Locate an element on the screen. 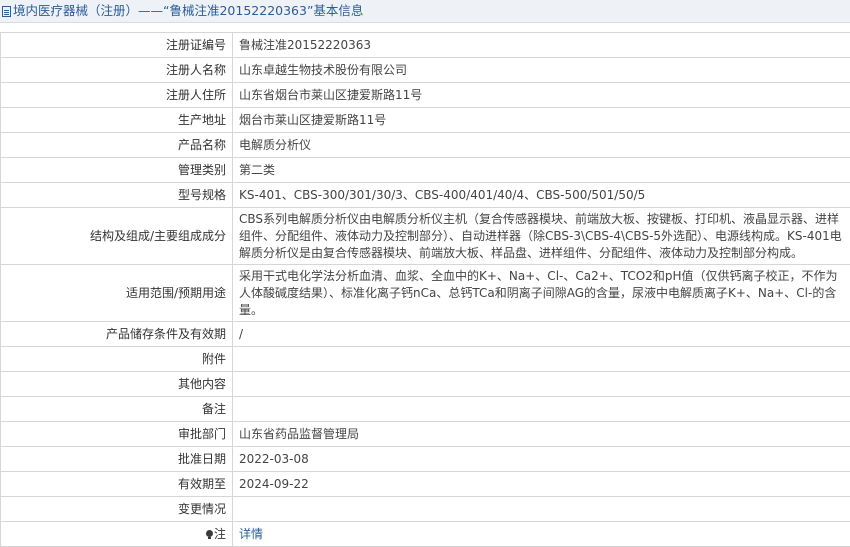 This screenshot has width=850, height=547. row-label: 结构及组成/主要组成成分 is located at coordinates (117, 236).